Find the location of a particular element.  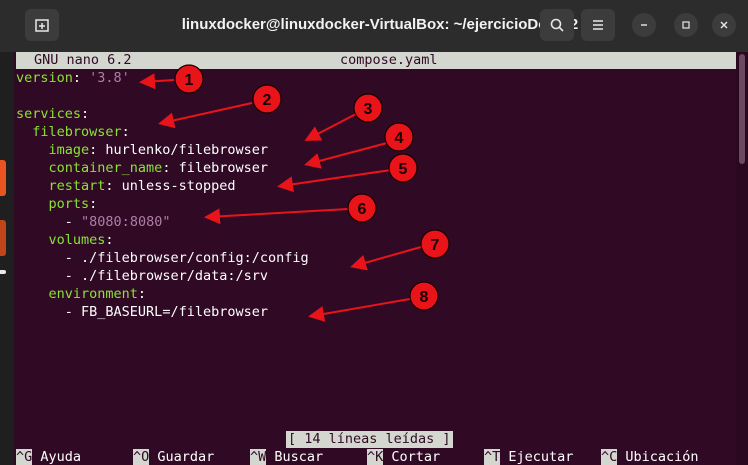

search-icon is located at coordinates (557, 25).